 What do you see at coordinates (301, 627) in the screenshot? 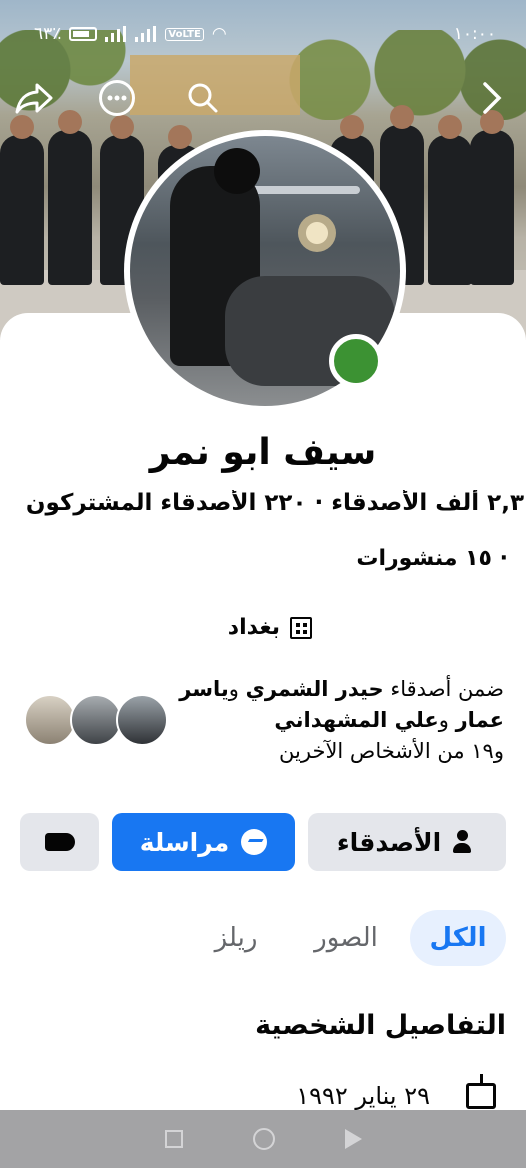
I see `building-icon` at bounding box center [301, 627].